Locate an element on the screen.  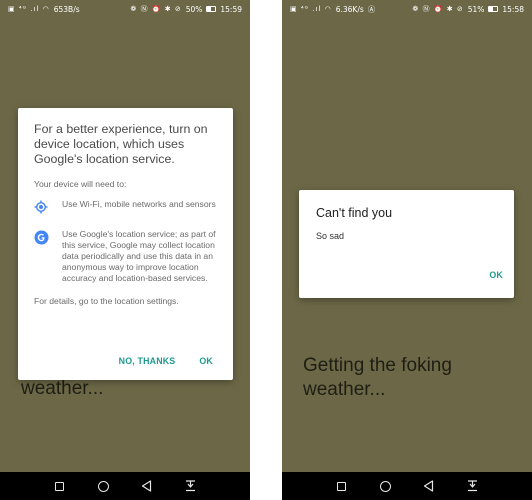
app-notification-icon: Ⓐ is located at coordinates (371, 9).